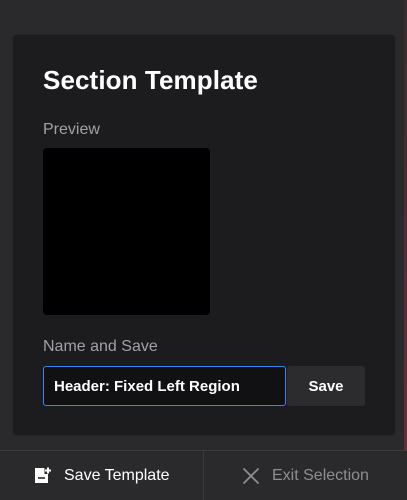  What do you see at coordinates (42, 476) in the screenshot?
I see `document-add-icon` at bounding box center [42, 476].